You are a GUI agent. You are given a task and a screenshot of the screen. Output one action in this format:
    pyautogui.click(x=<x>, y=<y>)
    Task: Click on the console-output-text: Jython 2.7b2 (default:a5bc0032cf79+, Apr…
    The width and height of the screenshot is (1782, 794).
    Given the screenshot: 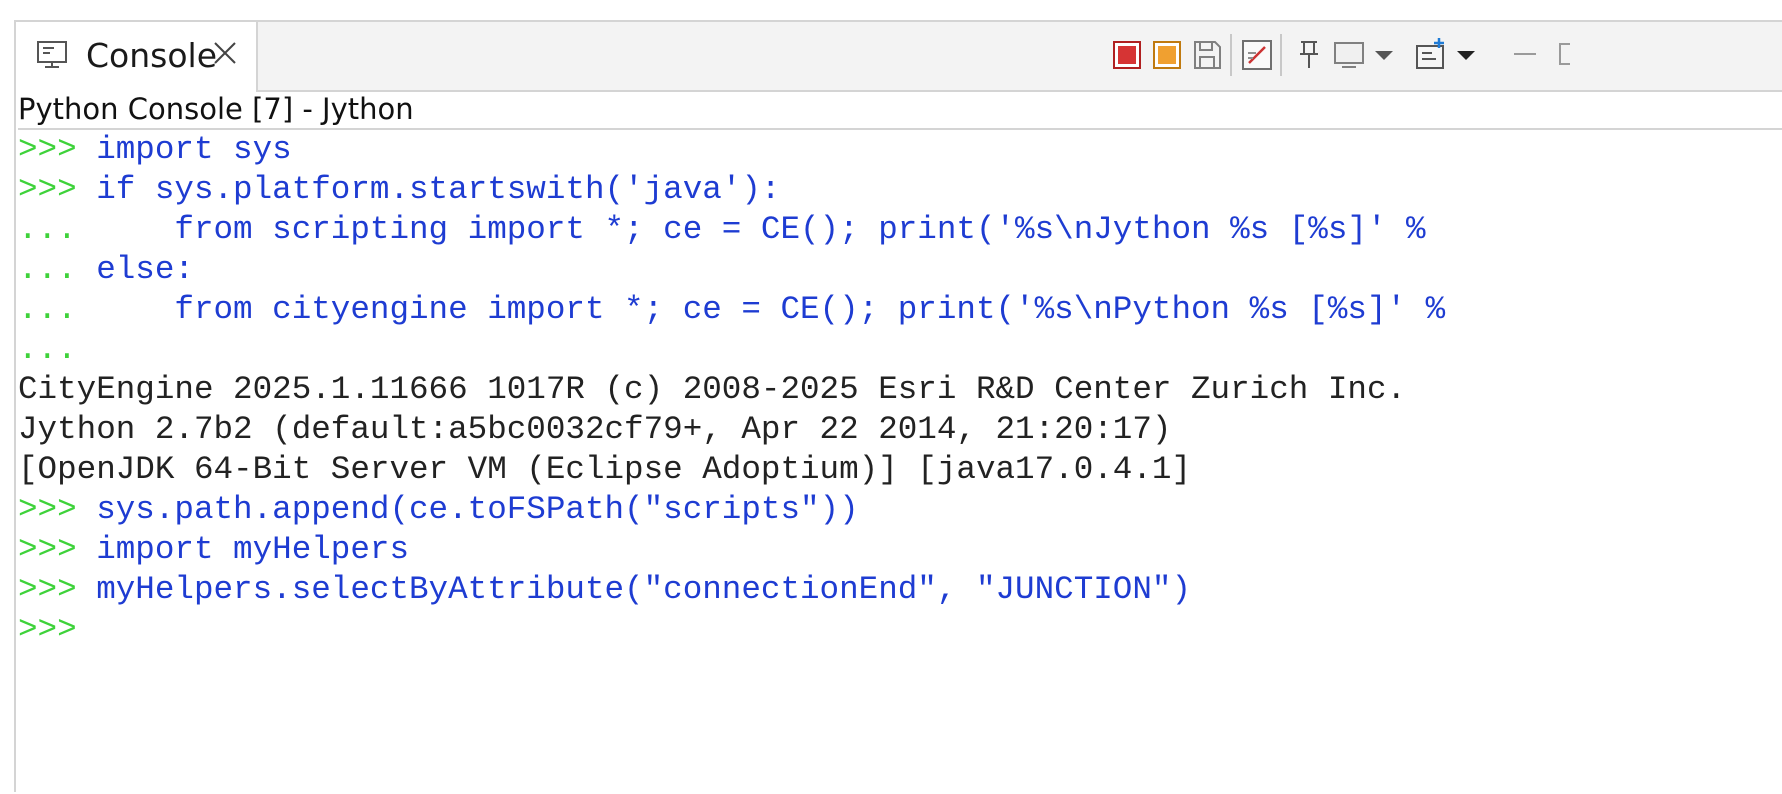 What is the action you would take?
    pyautogui.click(x=595, y=429)
    